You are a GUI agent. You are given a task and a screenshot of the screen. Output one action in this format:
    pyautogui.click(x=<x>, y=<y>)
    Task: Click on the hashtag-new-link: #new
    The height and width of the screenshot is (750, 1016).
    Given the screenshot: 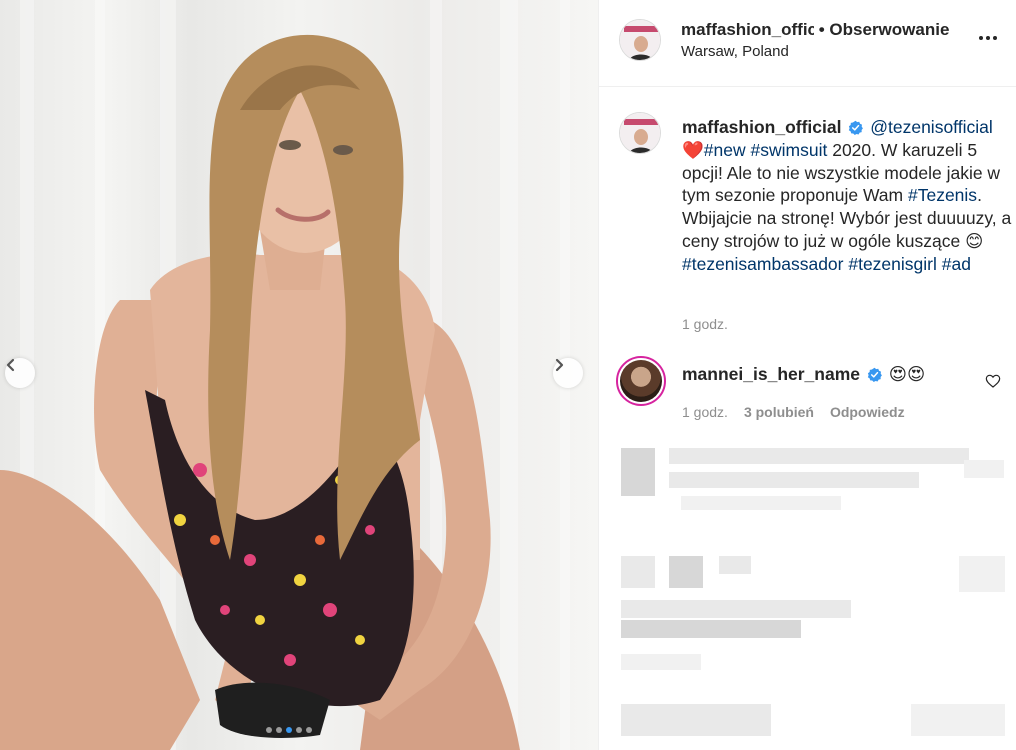 What is the action you would take?
    pyautogui.click(x=725, y=150)
    